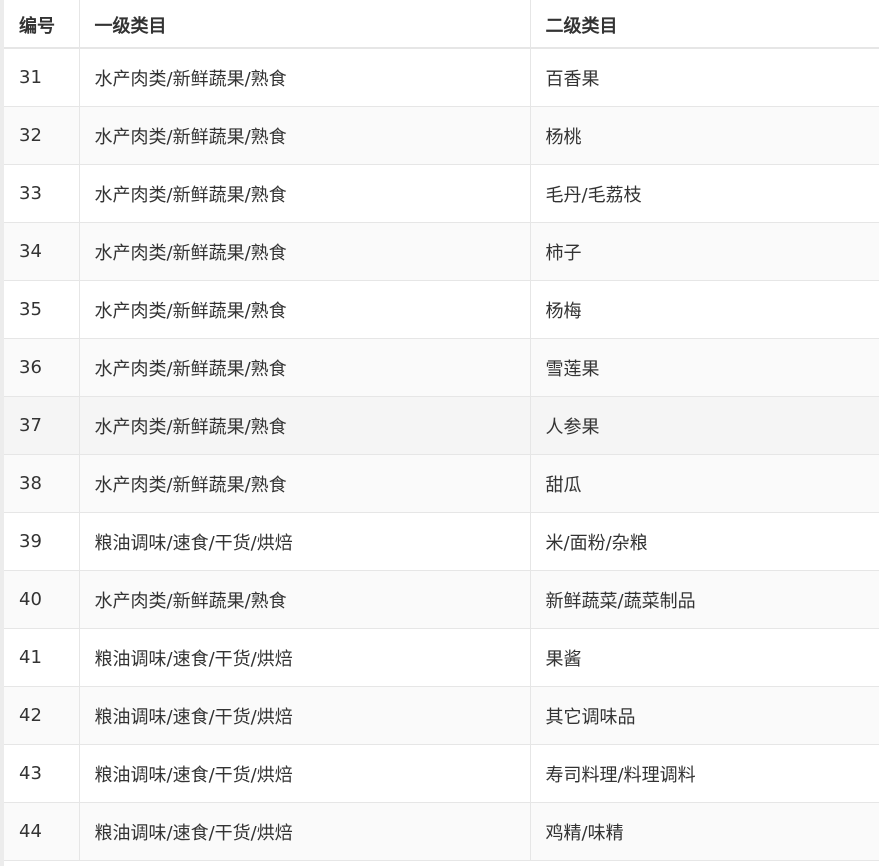  What do you see at coordinates (704, 193) in the screenshot?
I see `cell-secondary-category: 毛丹/毛荔枝` at bounding box center [704, 193].